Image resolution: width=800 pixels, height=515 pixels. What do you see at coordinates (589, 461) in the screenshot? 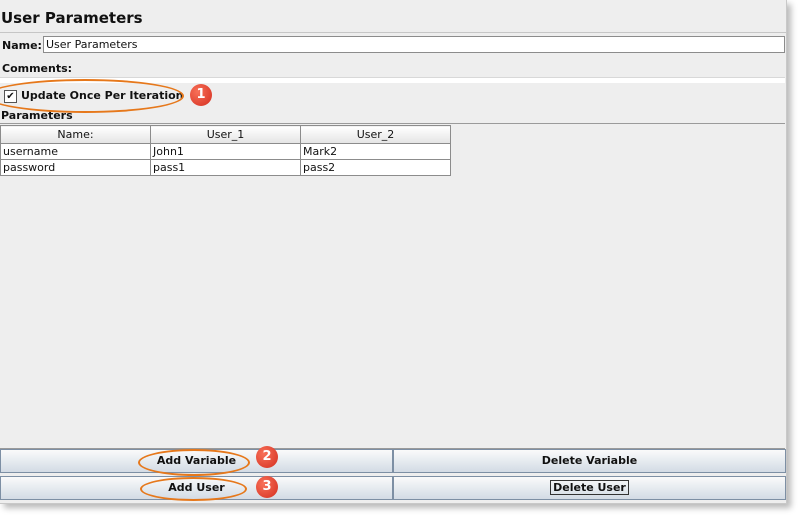
I see `delete-variable-button: Delete Variable` at bounding box center [589, 461].